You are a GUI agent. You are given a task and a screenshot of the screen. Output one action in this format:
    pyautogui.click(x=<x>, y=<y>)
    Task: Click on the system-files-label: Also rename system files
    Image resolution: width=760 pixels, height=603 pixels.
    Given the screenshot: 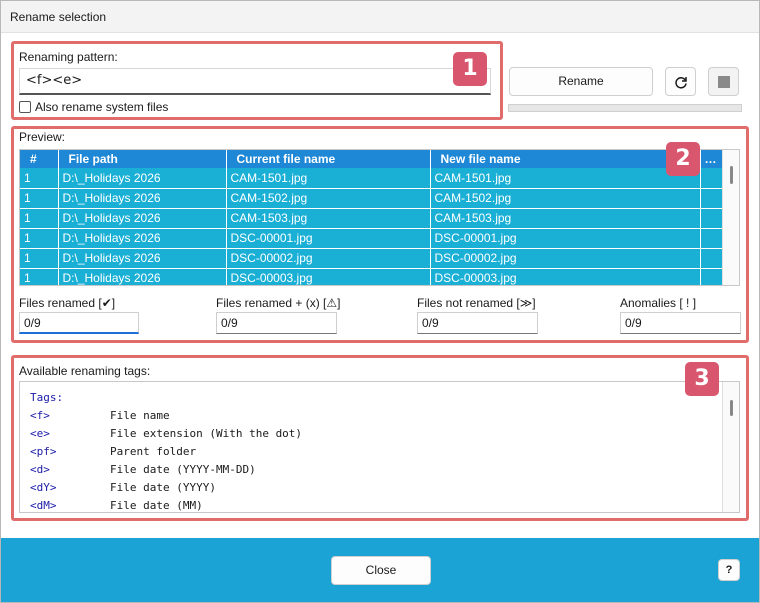 What is the action you would take?
    pyautogui.click(x=102, y=107)
    